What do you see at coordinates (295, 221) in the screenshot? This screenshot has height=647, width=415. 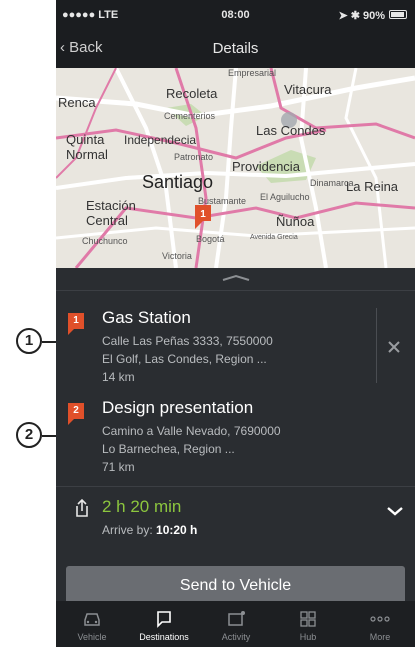 I see `map-label-nunoa: Ñuñoa` at bounding box center [295, 221].